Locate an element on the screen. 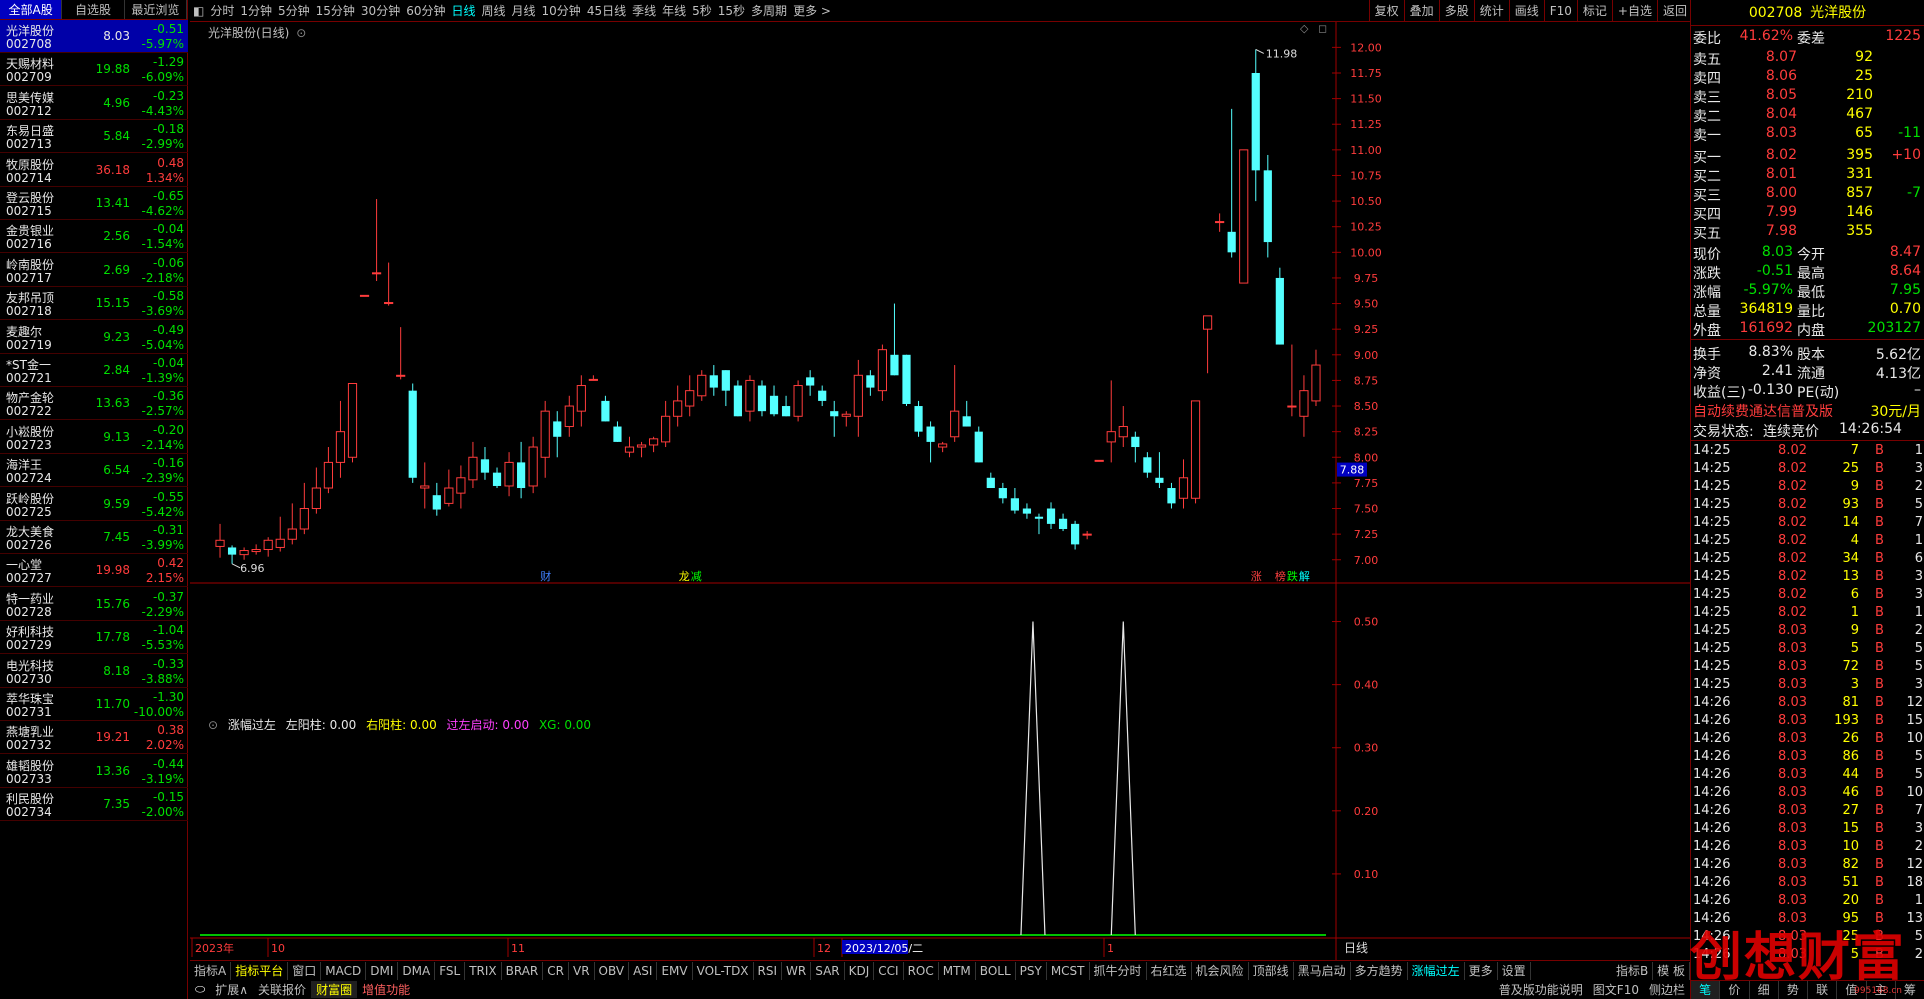 The image size is (1924, 999). toolbar-button: 多股 is located at coordinates (1456, 11).